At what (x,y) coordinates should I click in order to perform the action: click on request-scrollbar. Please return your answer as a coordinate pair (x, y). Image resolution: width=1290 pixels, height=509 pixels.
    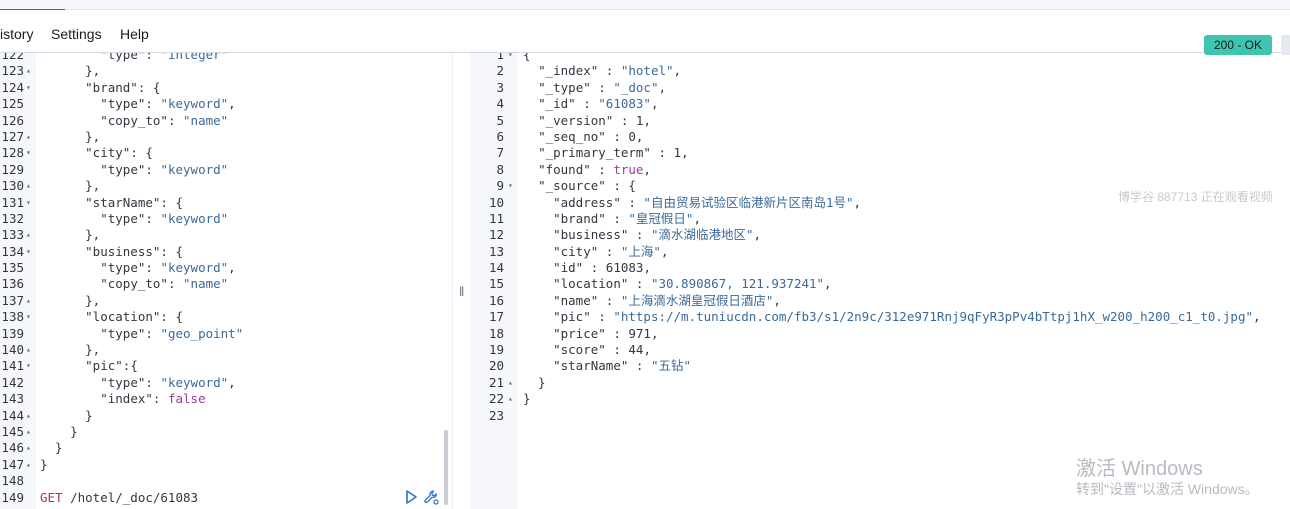
    Looking at the image, I should click on (446, 467).